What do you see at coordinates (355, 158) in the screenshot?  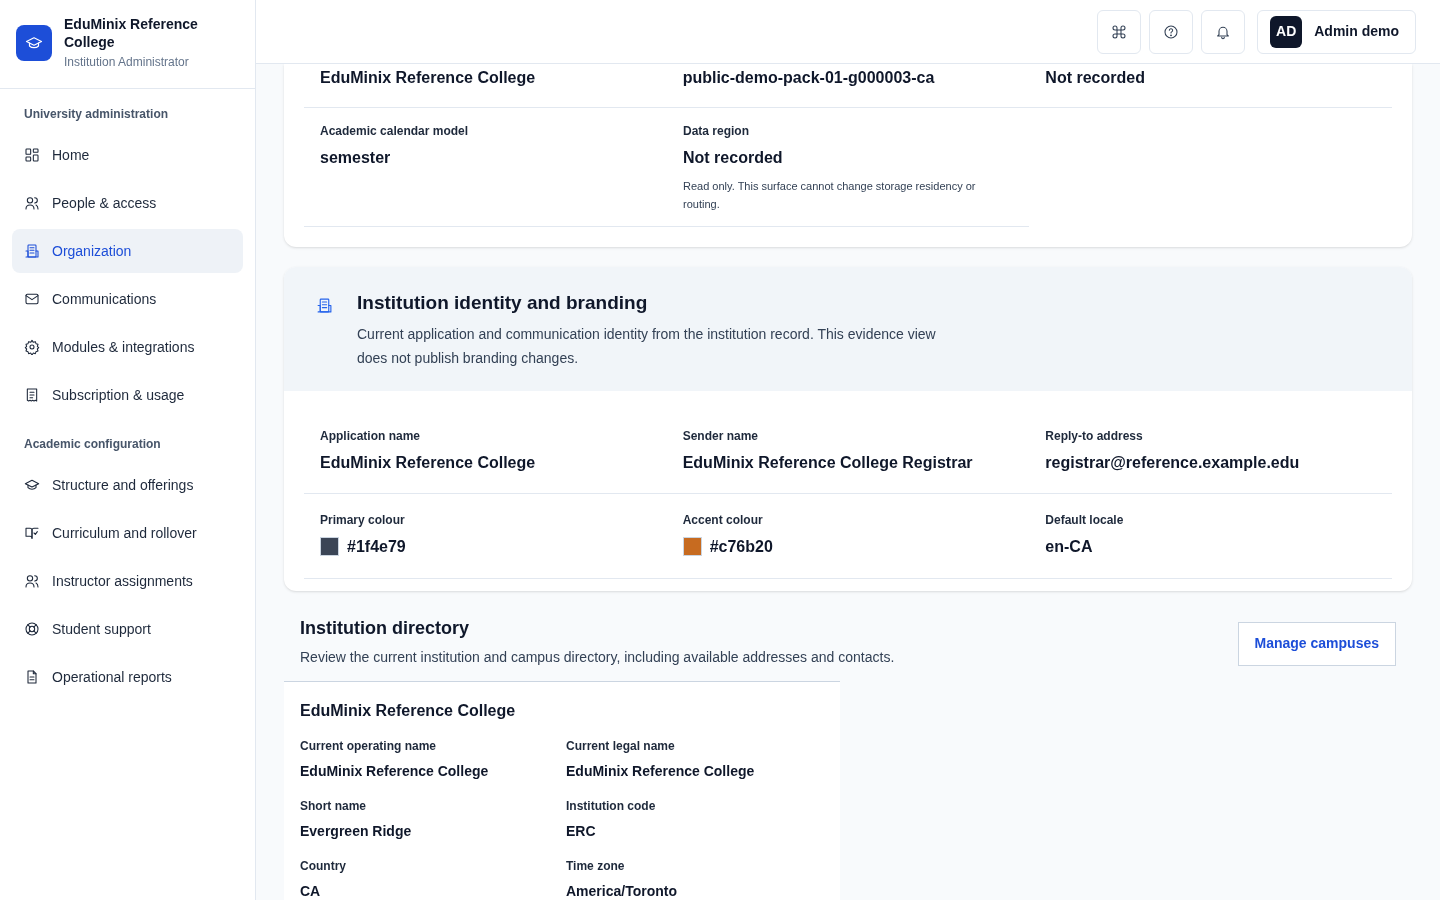 I see `field-value: semester` at bounding box center [355, 158].